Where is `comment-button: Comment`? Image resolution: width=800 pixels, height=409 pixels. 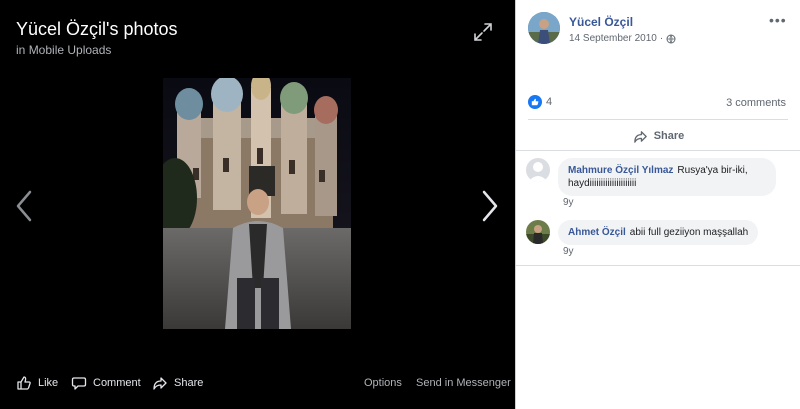 comment-button: Comment is located at coordinates (106, 383).